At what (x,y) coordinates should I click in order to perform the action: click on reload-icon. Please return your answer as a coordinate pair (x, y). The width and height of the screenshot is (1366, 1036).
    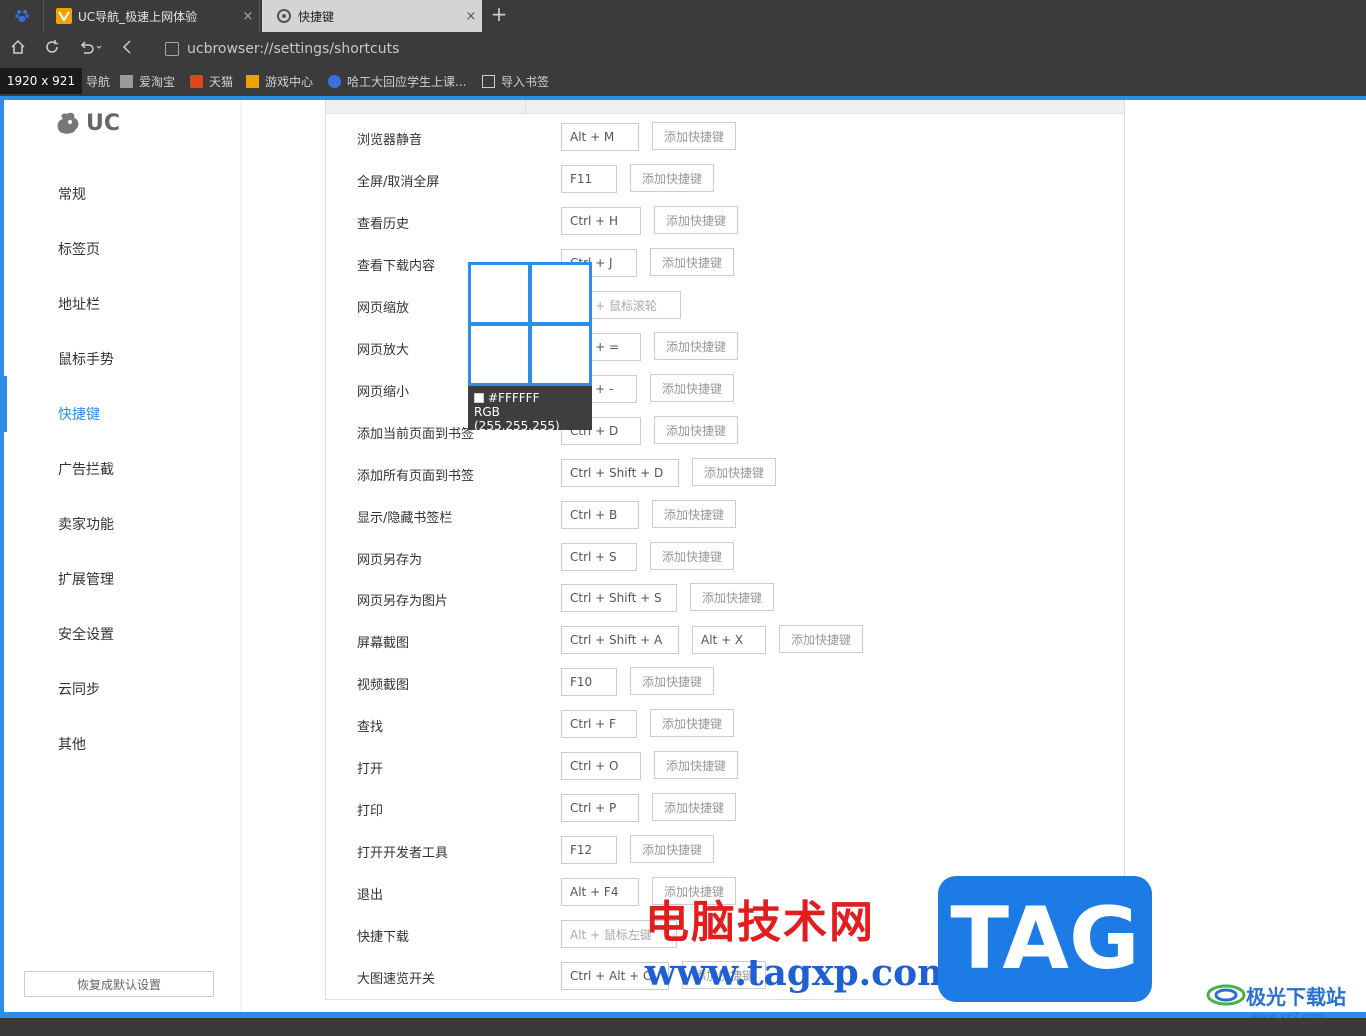
    Looking at the image, I should click on (52, 49).